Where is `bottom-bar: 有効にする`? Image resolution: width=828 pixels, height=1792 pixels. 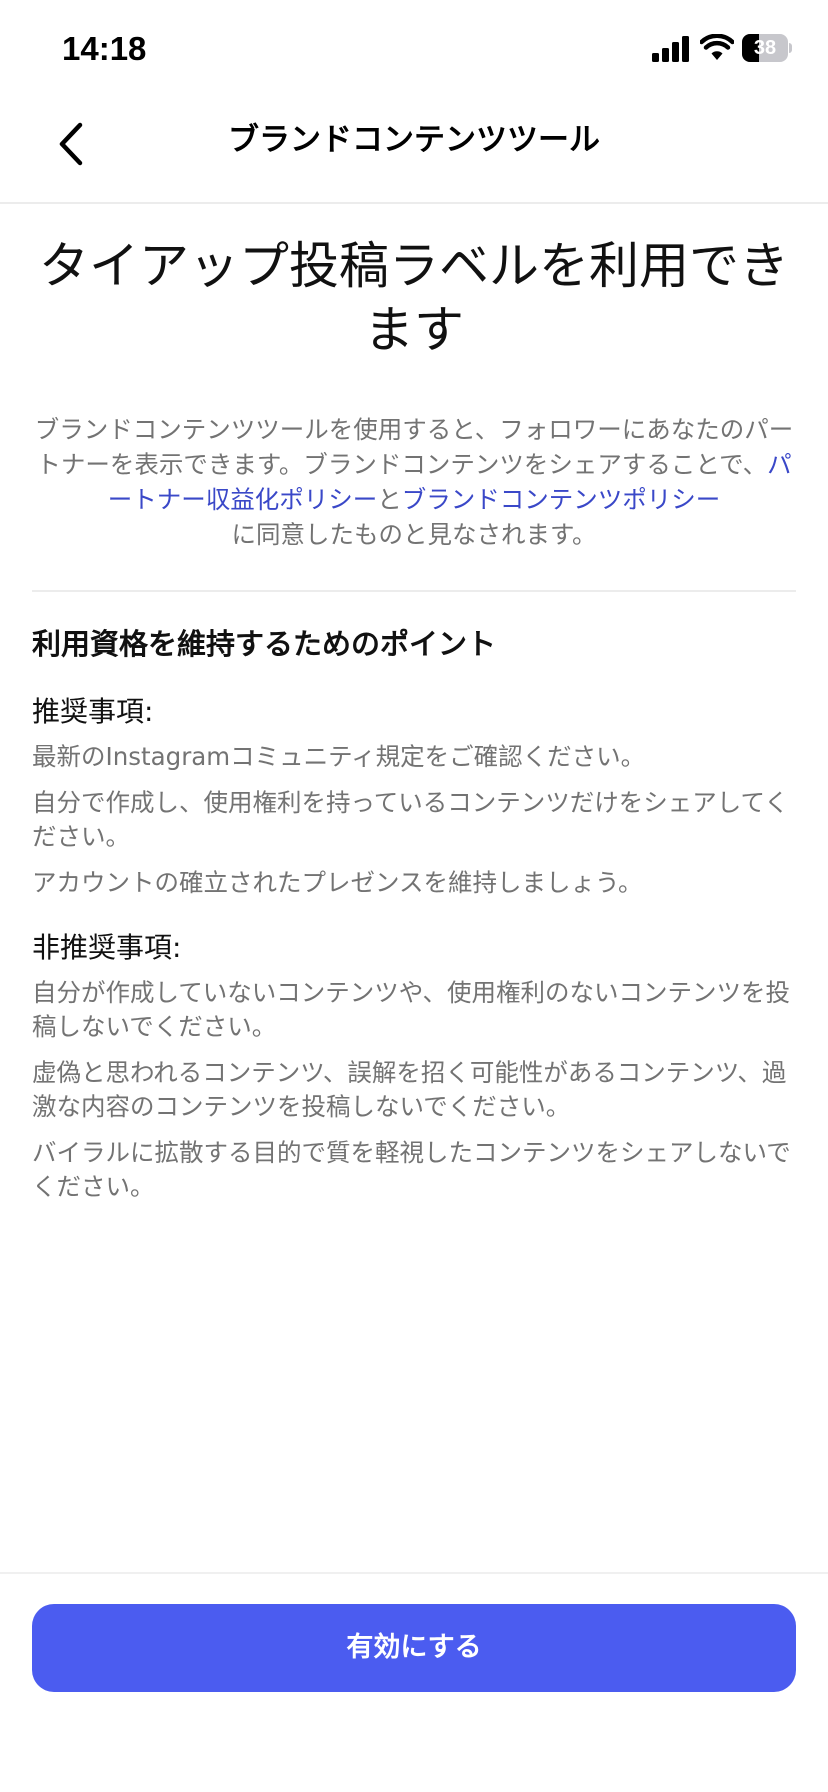
bottom-bar: 有効にする is located at coordinates (414, 1682).